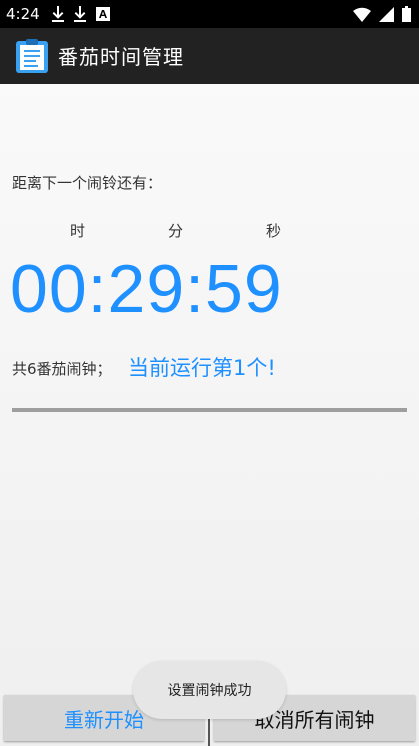  Describe the element at coordinates (146, 289) in the screenshot. I see `countdown-display: 00:29:59` at that location.